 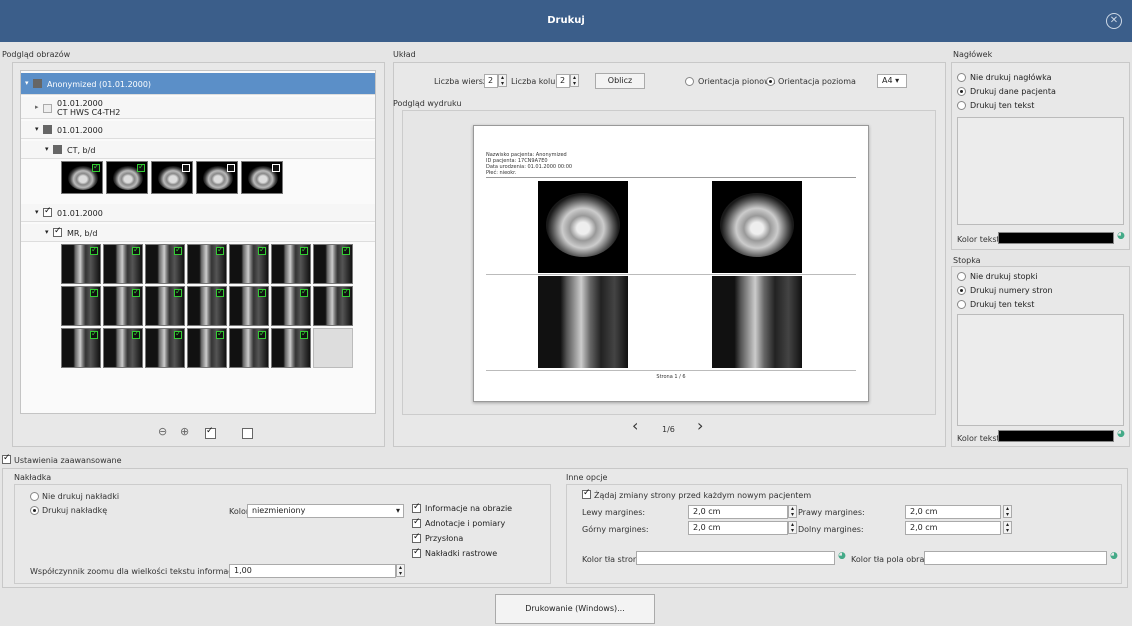 I want to click on footer-text-color-swatch, so click(x=1056, y=436).